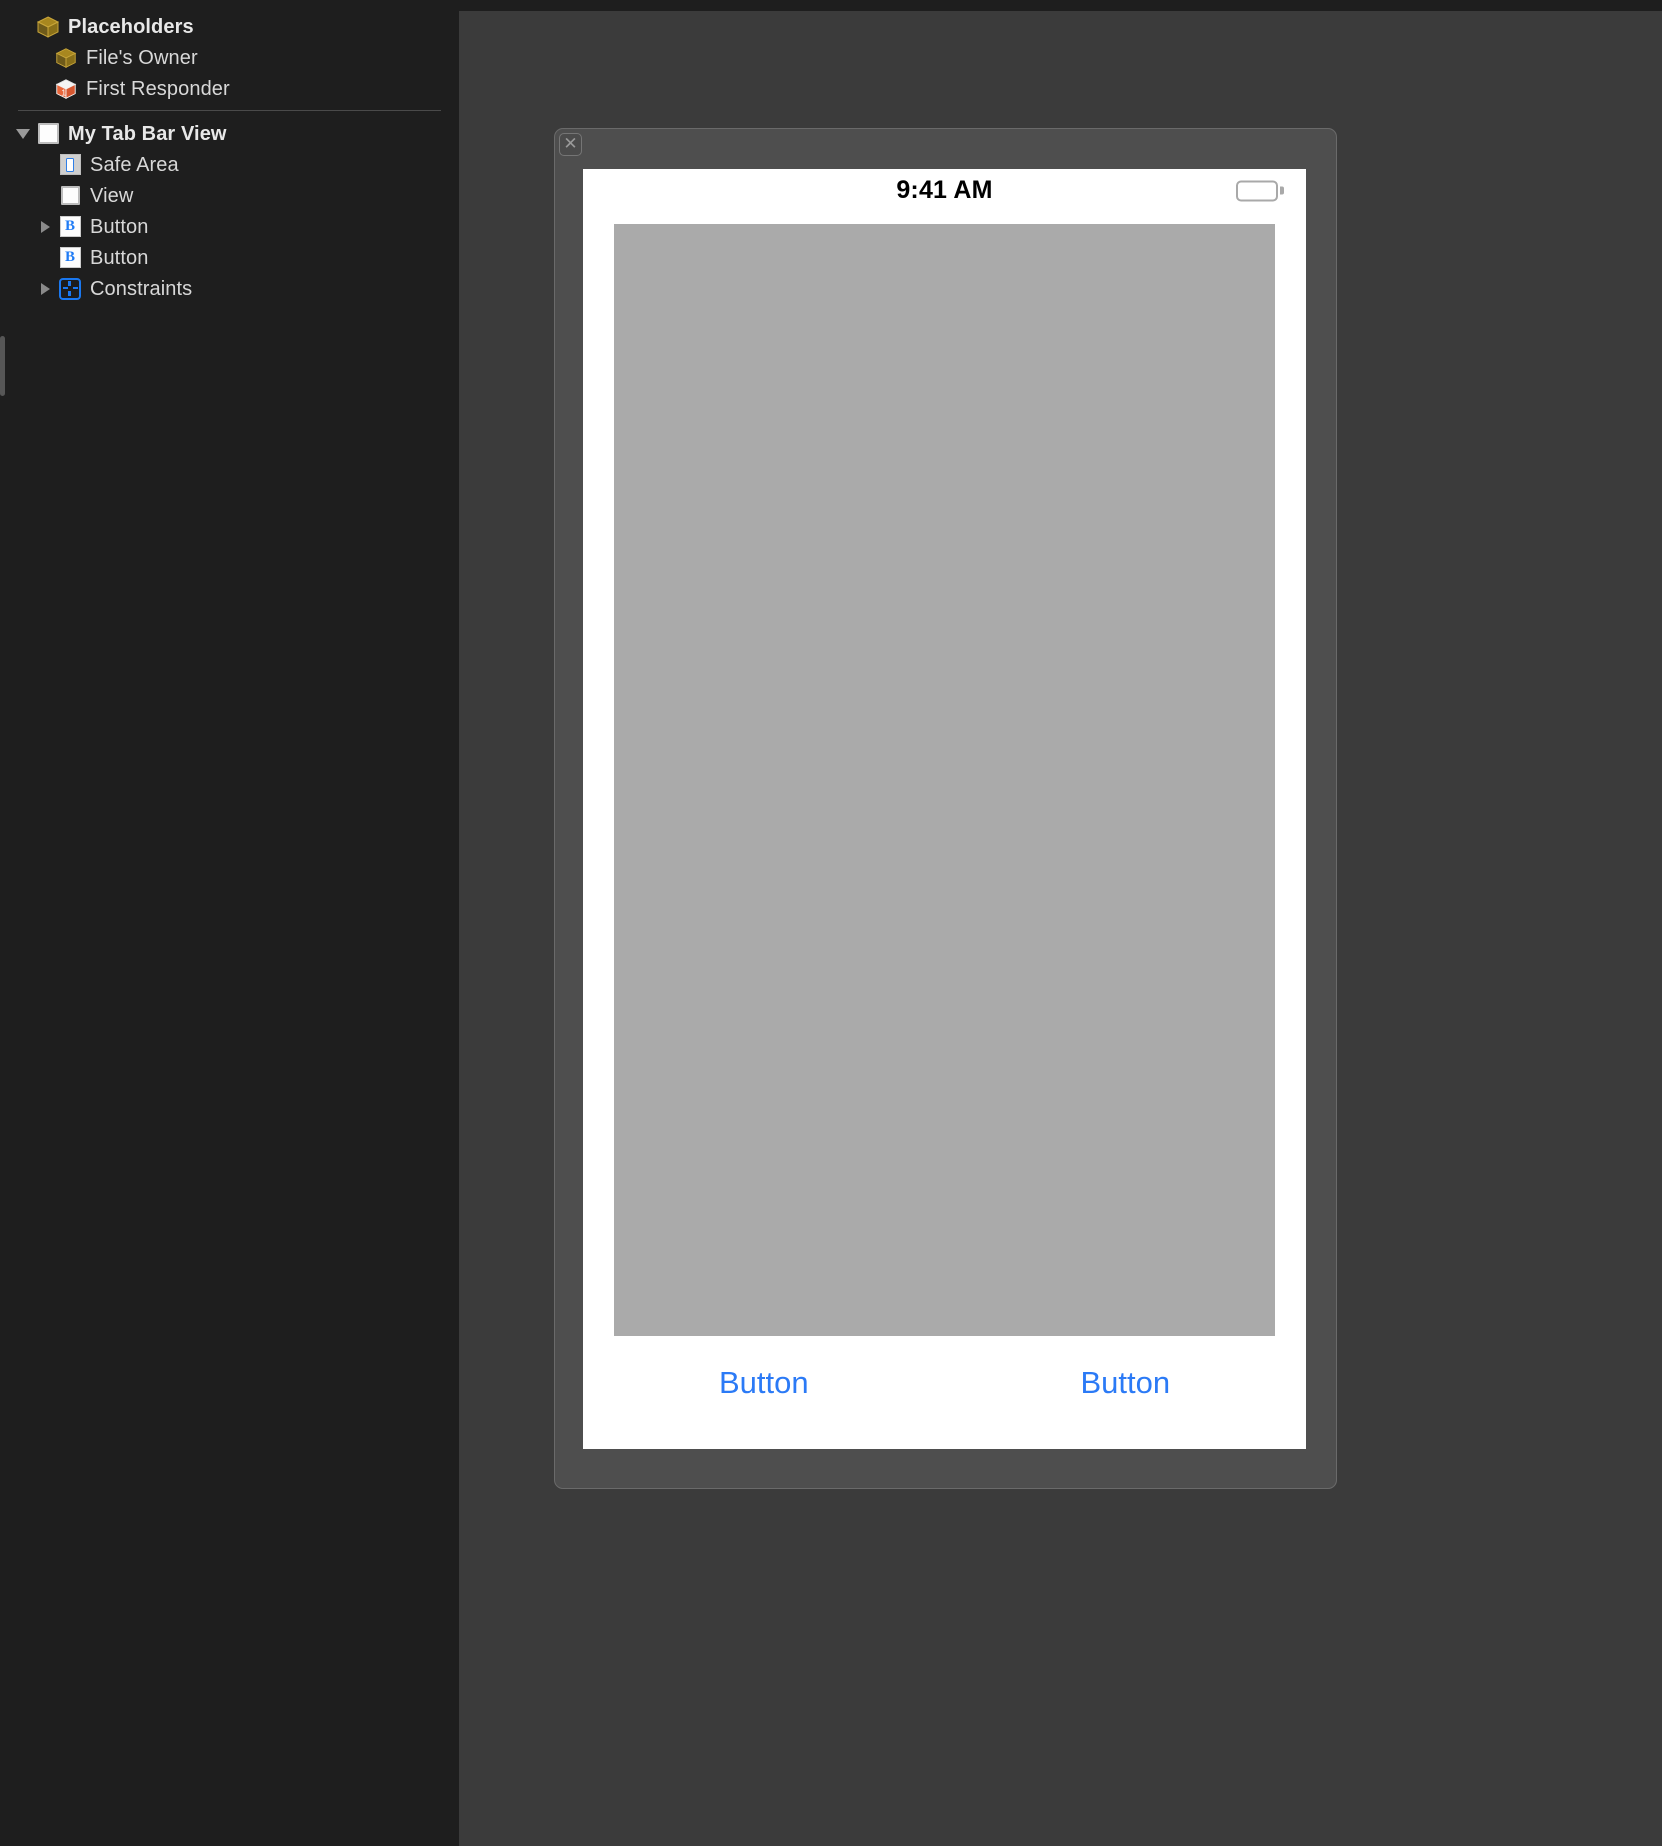  I want to click on sidebar-scrollbar, so click(2, 366).